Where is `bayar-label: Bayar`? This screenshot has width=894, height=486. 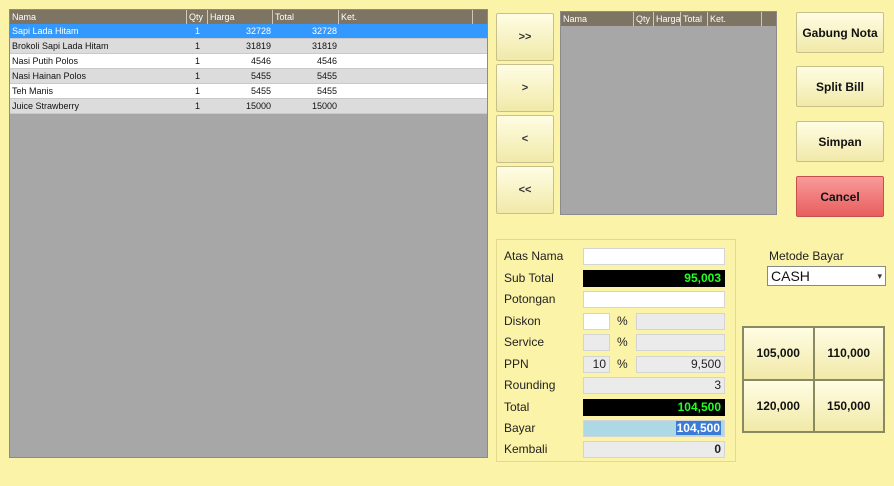 bayar-label: Bayar is located at coordinates (520, 428).